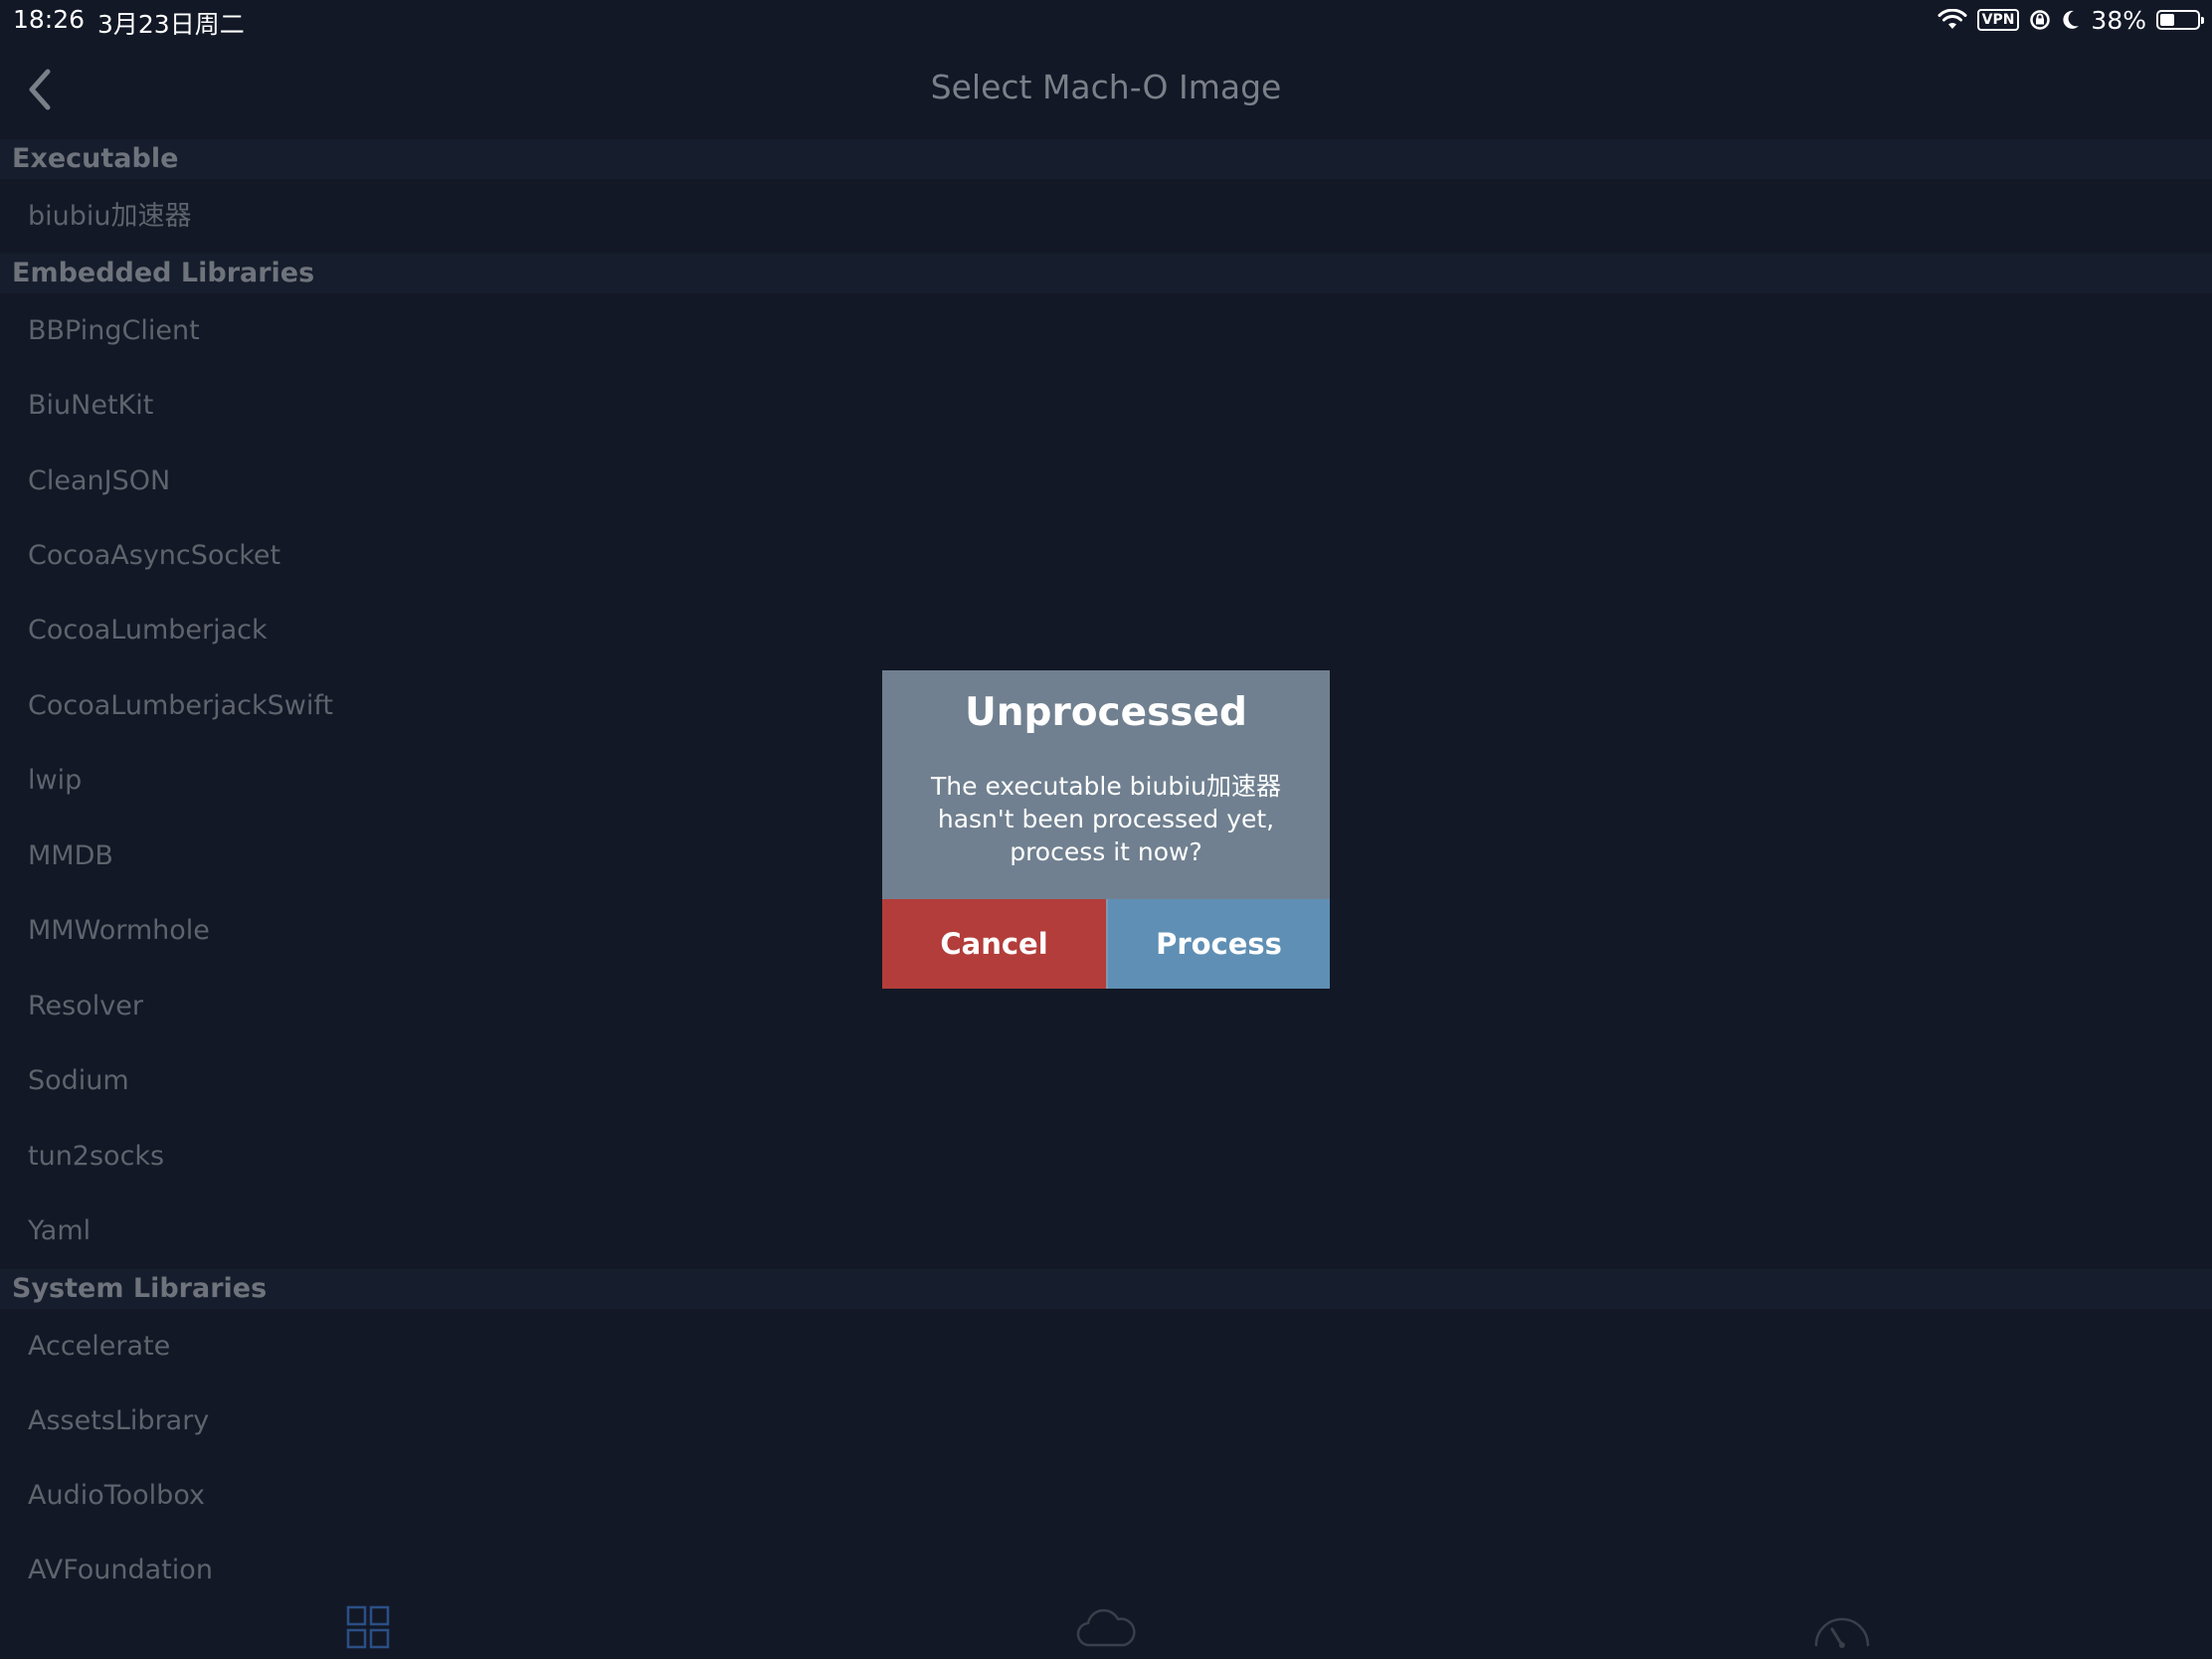 The width and height of the screenshot is (2212, 1659). Describe the element at coordinates (1106, 1420) in the screenshot. I see `list-item: AssetsLibrary` at that location.